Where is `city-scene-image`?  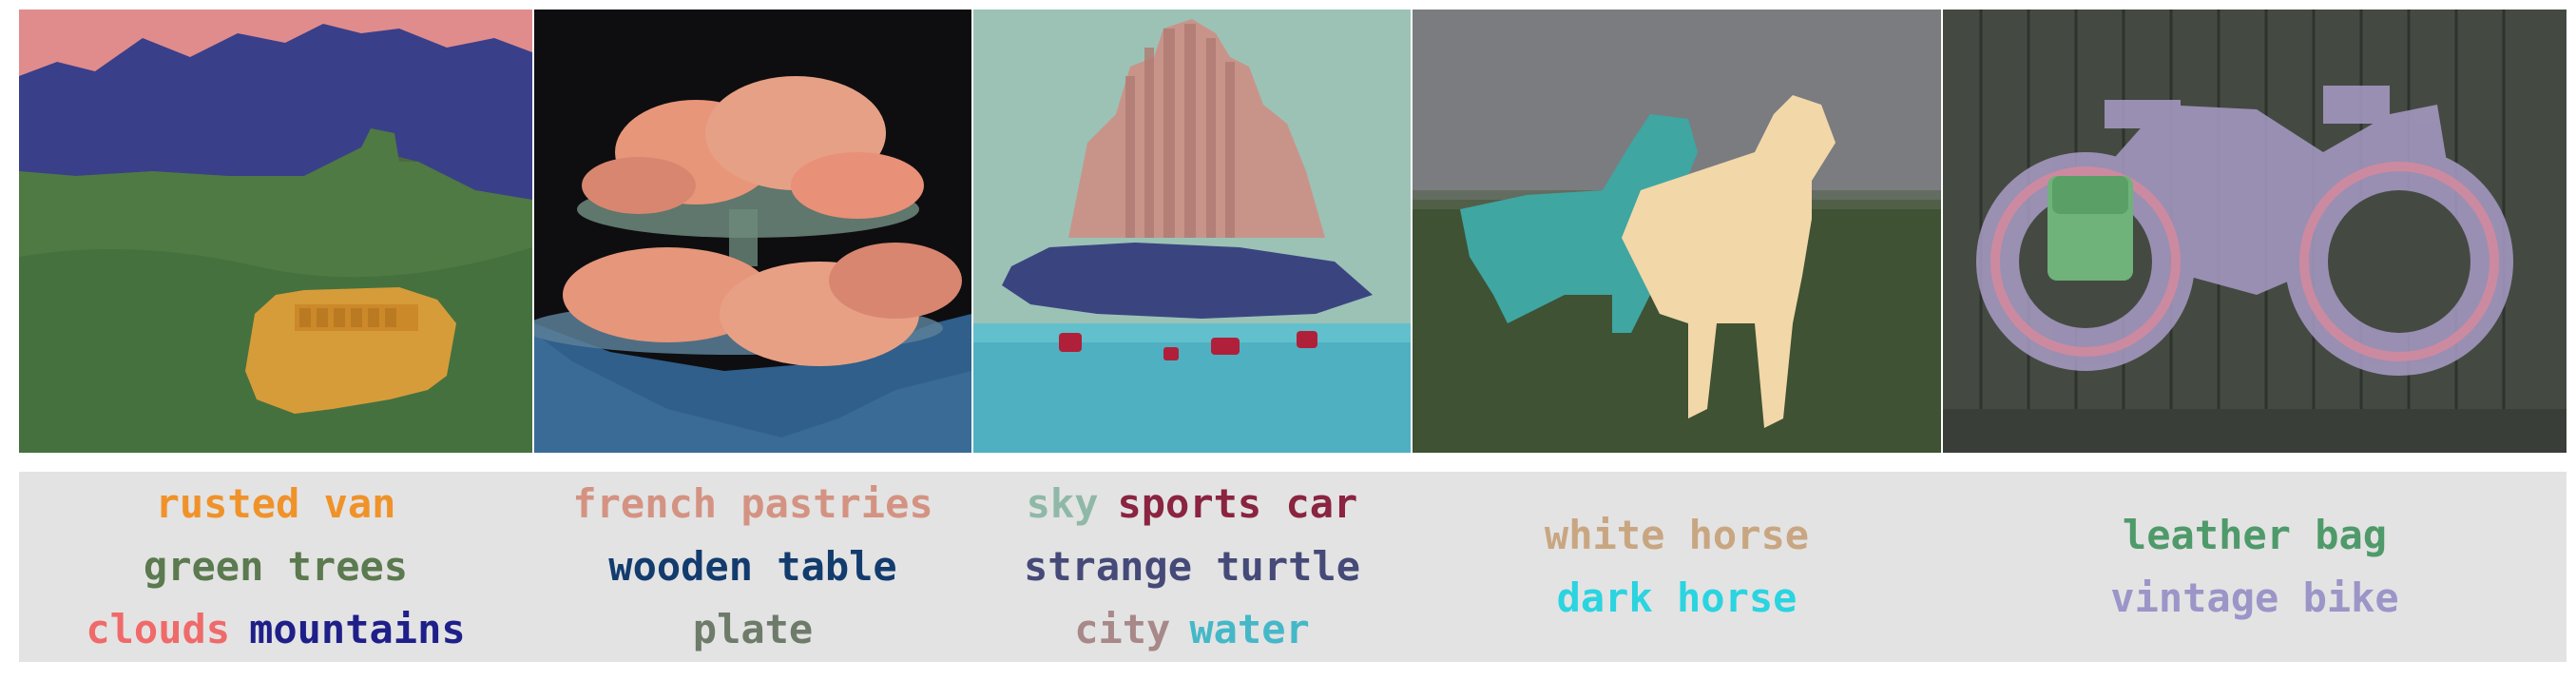 city-scene-image is located at coordinates (1192, 231).